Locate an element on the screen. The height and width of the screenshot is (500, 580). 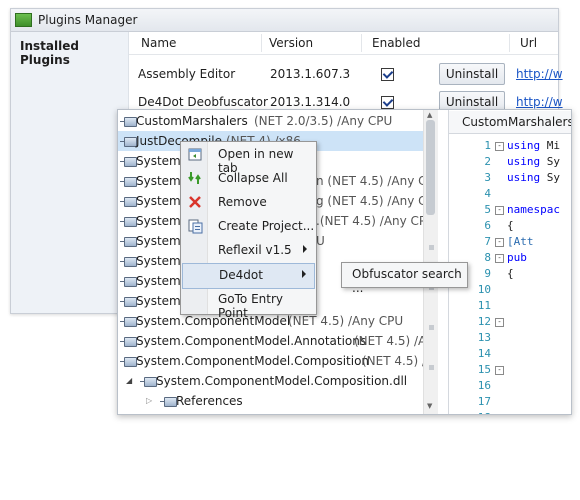
tree-item-version: U is located at coordinates (320, 241).